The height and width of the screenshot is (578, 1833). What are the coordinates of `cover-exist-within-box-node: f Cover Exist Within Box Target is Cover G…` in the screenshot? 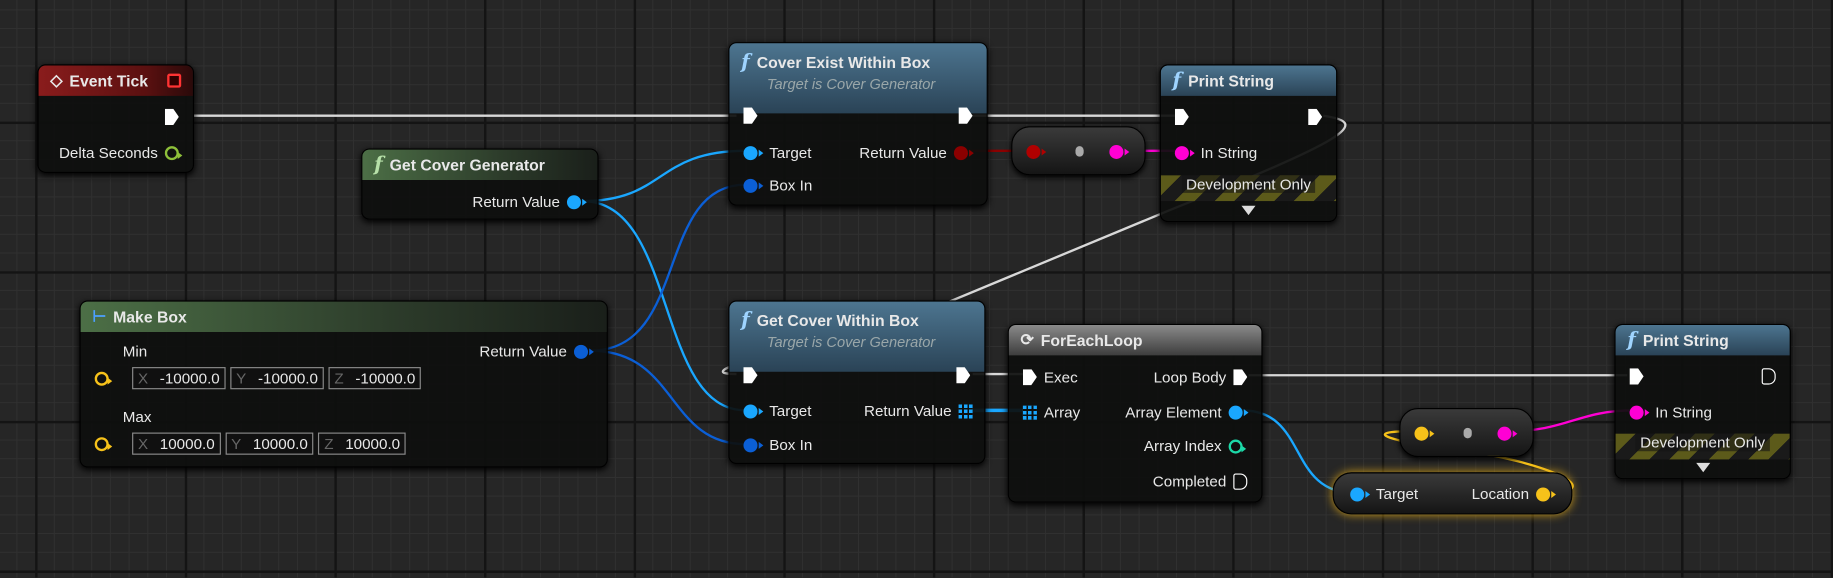 It's located at (858, 124).